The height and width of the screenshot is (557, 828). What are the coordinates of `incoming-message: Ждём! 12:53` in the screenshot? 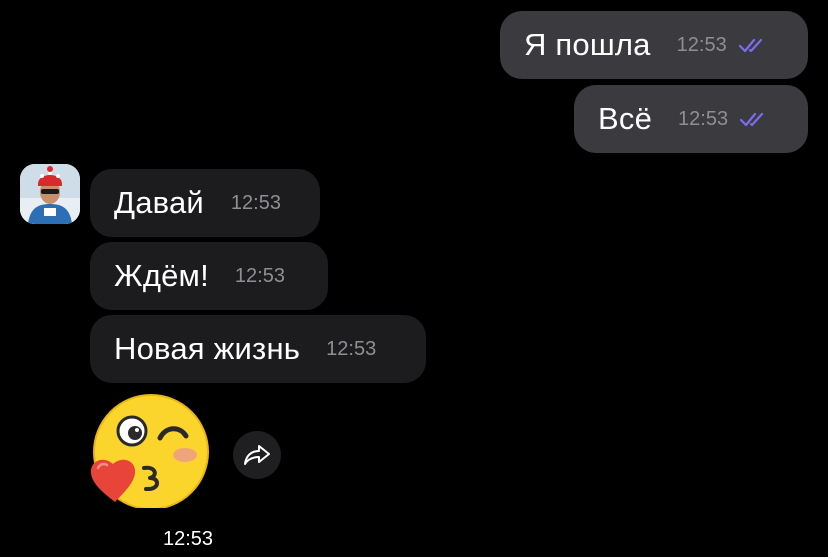 It's located at (209, 276).